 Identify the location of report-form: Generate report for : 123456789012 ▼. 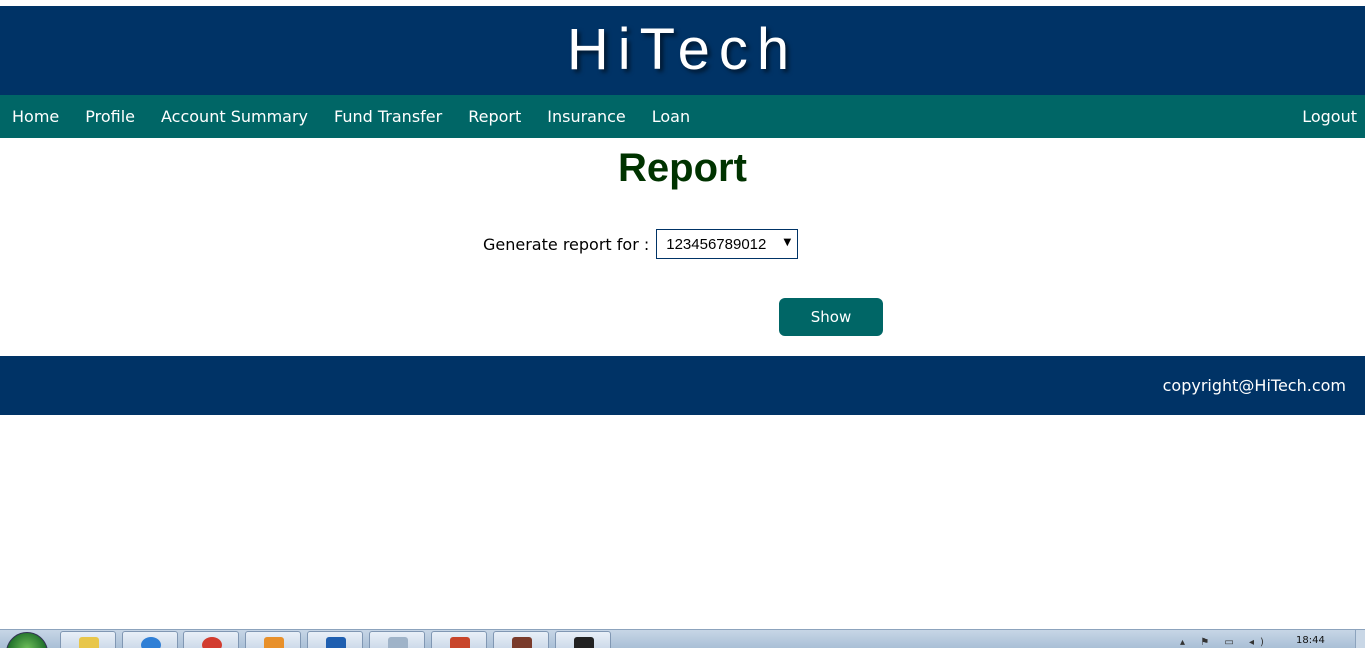
(641, 244).